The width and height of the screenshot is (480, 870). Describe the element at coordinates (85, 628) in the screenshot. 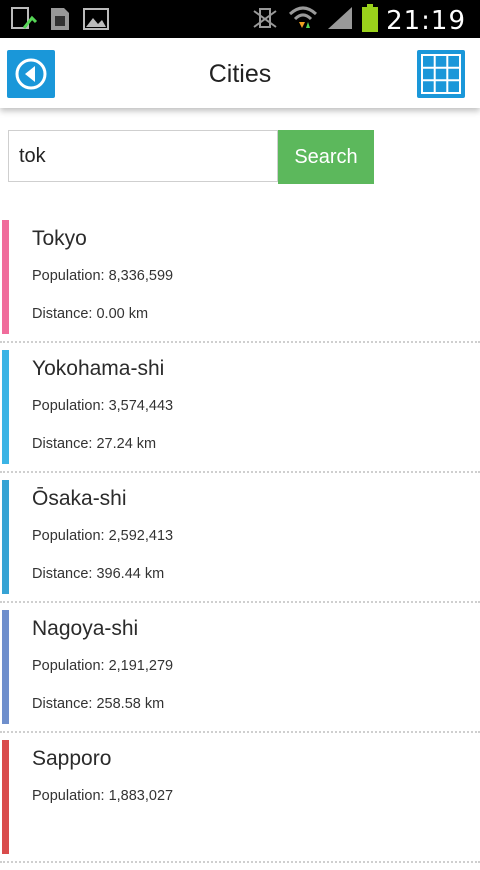

I see `city-name: Nagoya-shi` at that location.